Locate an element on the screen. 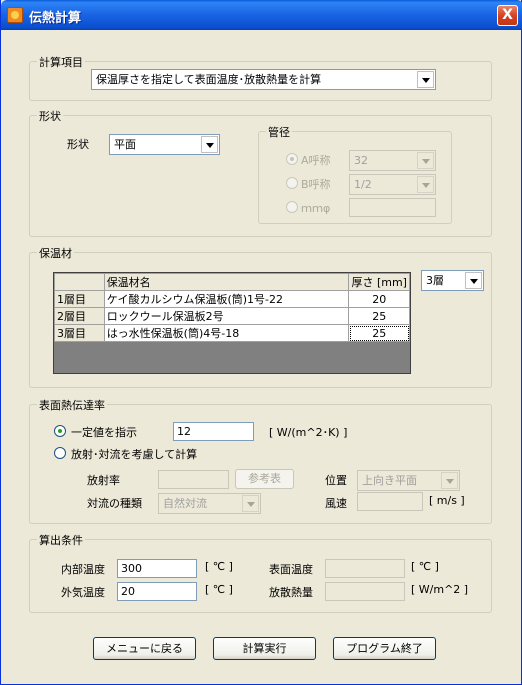 Image resolution: width=522 pixels, height=685 pixels. calc-radiation-radio is located at coordinates (60, 453).